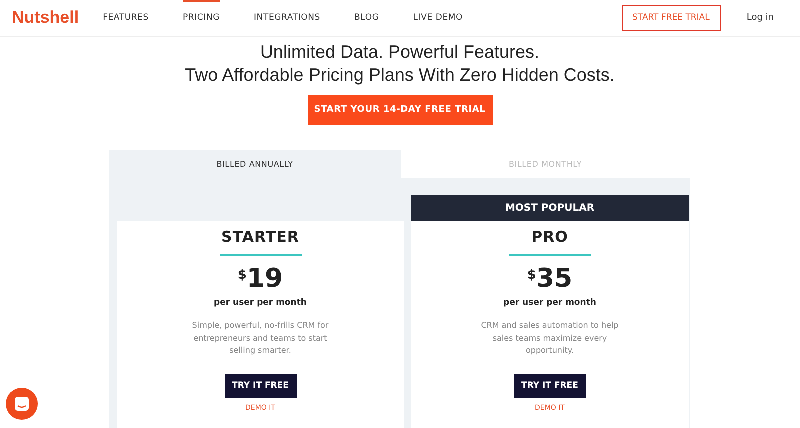 This screenshot has height=428, width=800. I want to click on headline: Unlimited Data. Powerful Features., so click(400, 52).